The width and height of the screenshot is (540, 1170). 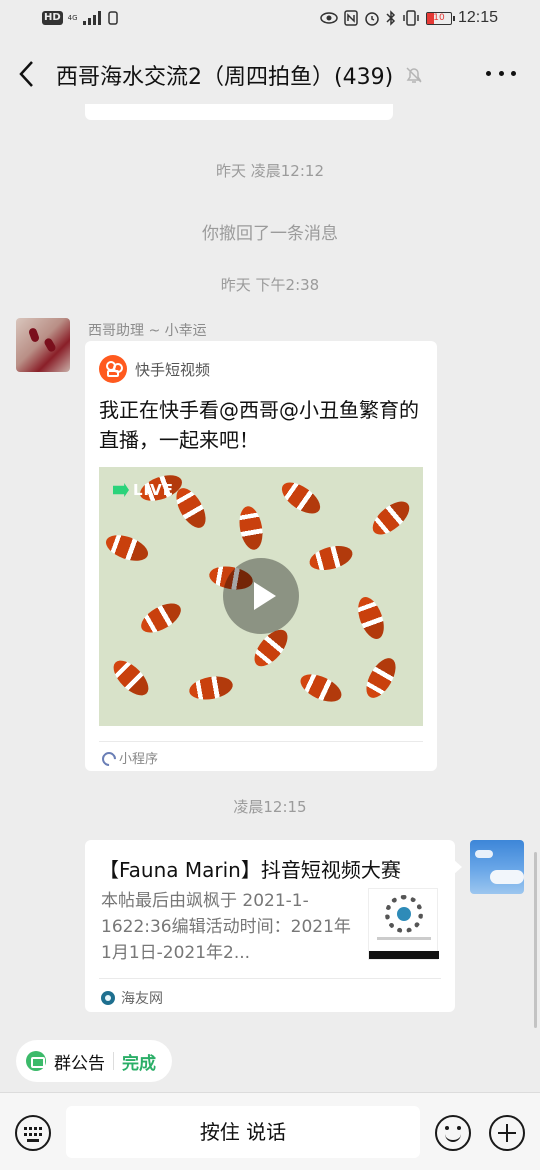 What do you see at coordinates (270, 171) in the screenshot?
I see `timestamp: 昨天 凌晨12:12` at bounding box center [270, 171].